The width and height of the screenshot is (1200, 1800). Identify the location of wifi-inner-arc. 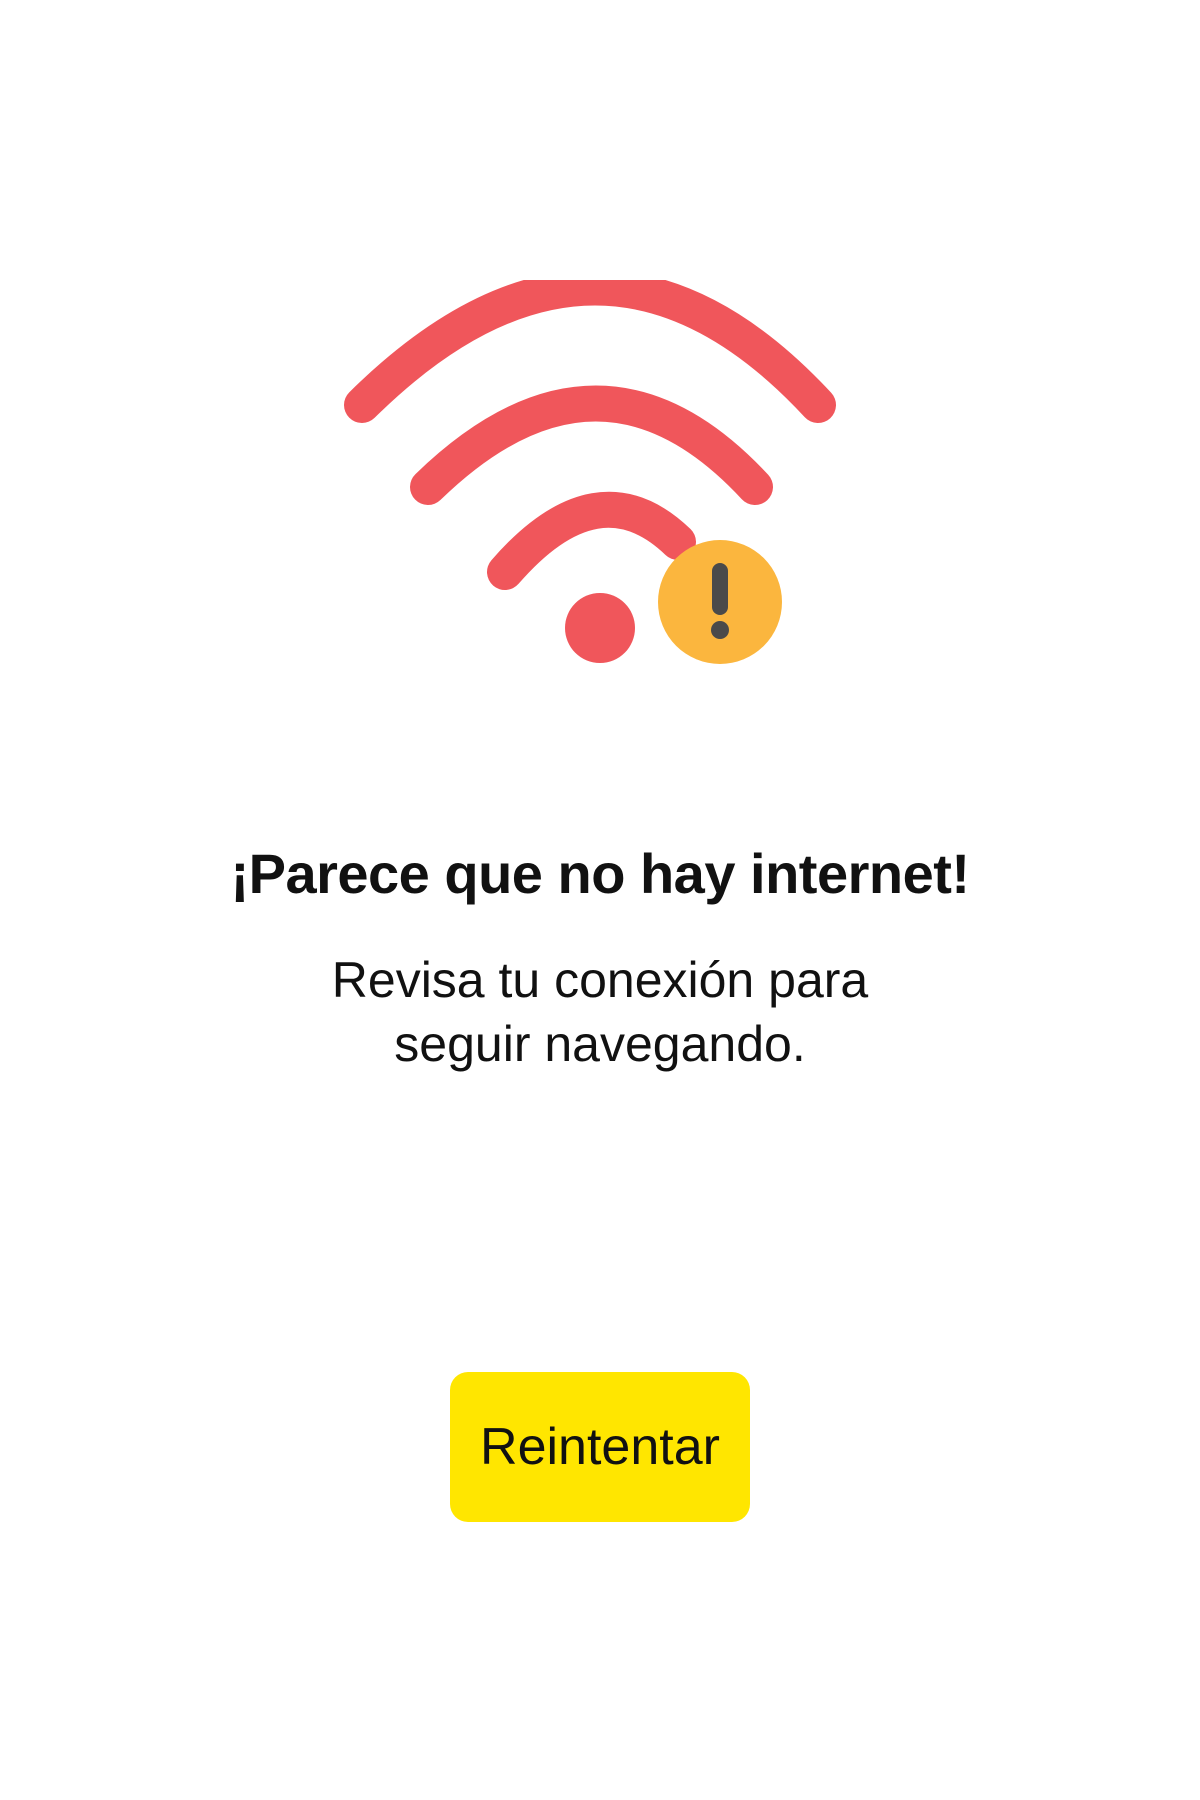
(591, 540).